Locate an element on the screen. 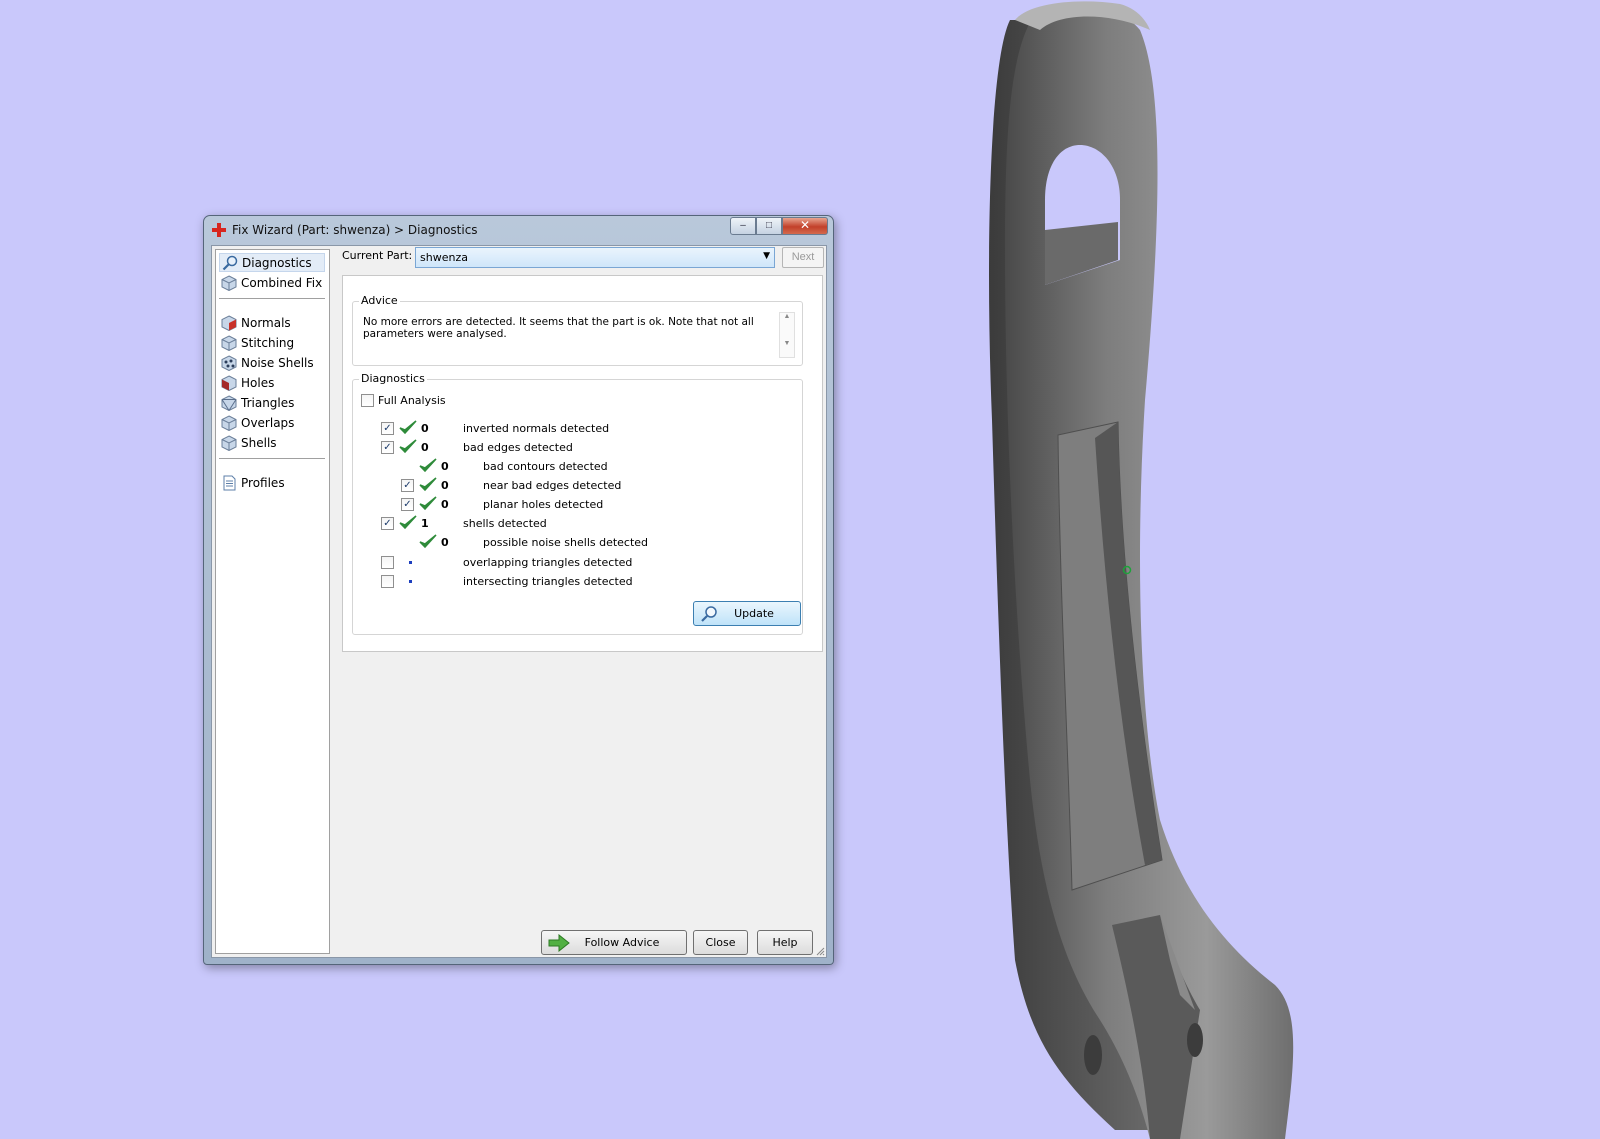 This screenshot has height=1139, width=1600. update-button: Update is located at coordinates (747, 613).